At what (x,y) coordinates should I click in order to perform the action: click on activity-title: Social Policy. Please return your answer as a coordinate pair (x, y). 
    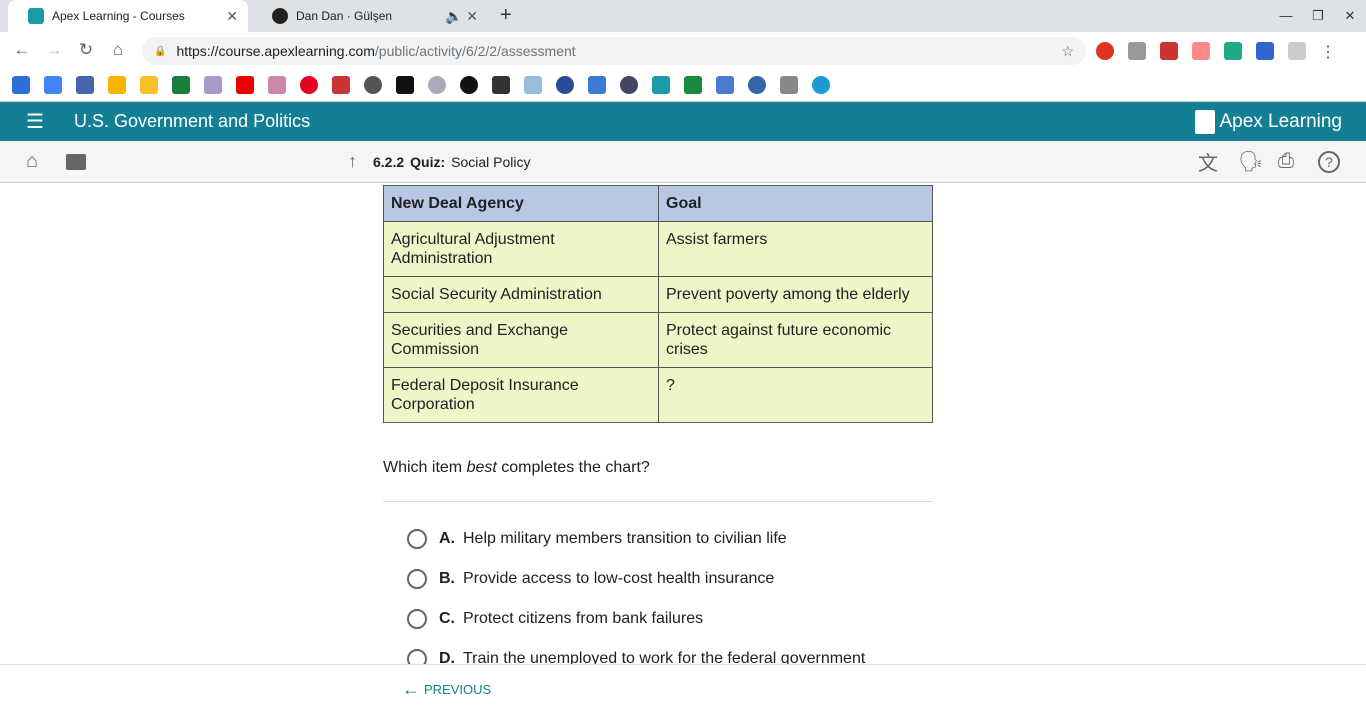
    Looking at the image, I should click on (491, 161).